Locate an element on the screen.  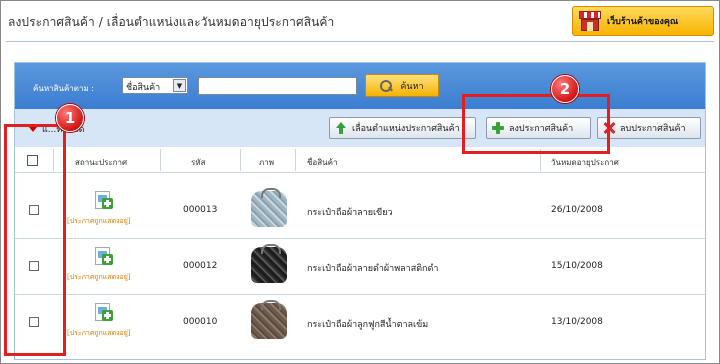
product-code: 000010 is located at coordinates (200, 322).